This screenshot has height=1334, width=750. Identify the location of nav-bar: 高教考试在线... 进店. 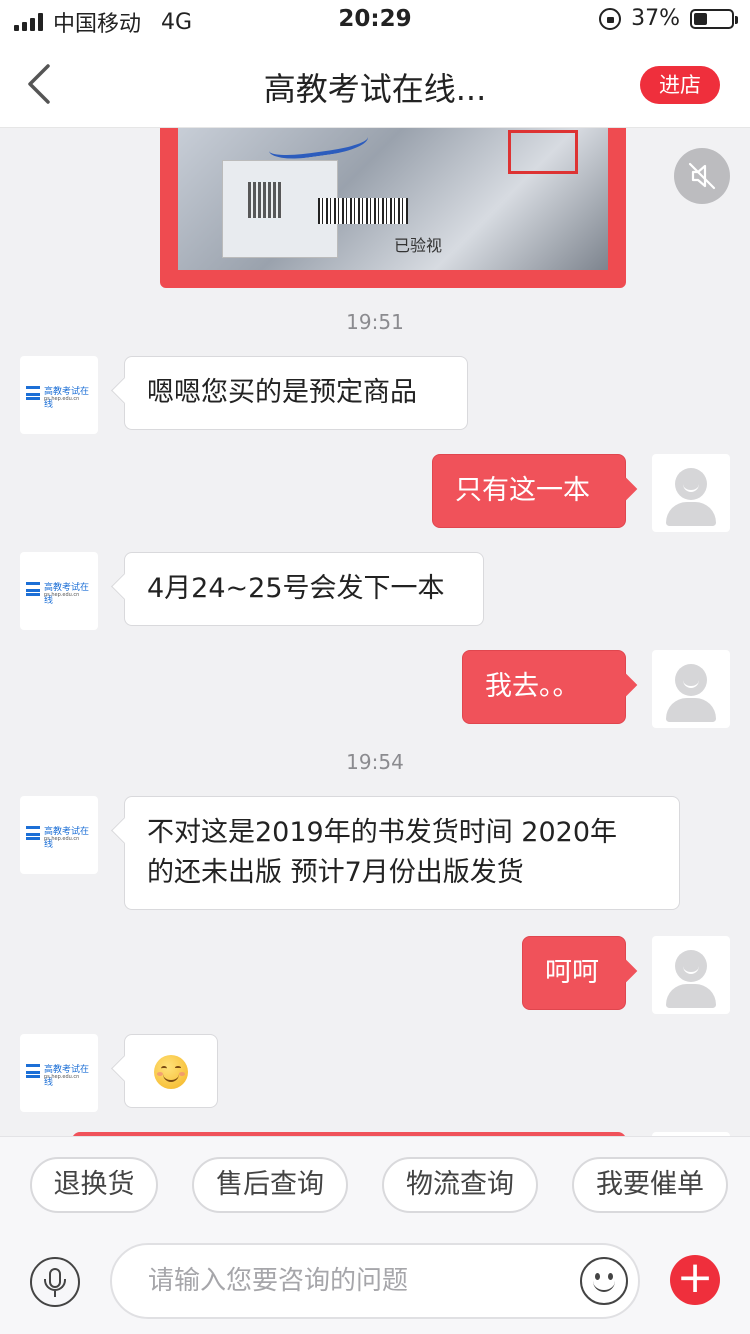
(375, 84).